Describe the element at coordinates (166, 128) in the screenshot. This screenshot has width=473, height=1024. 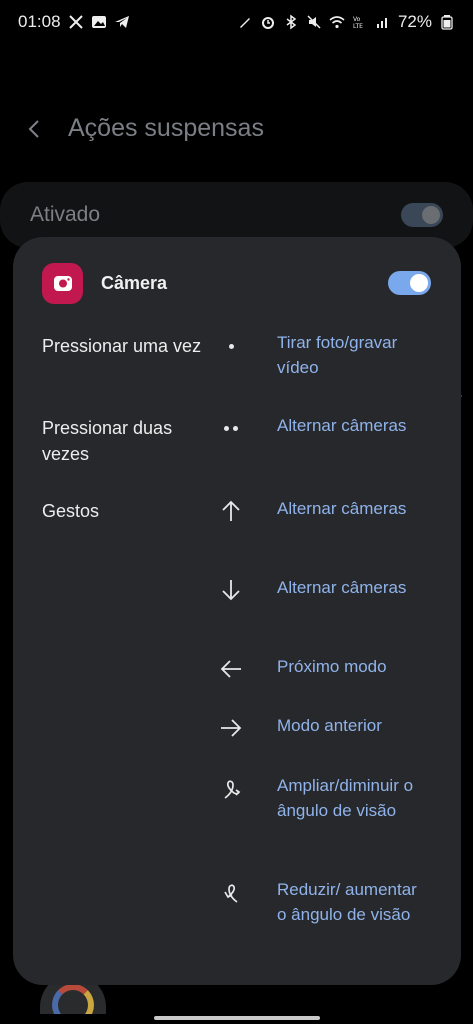
I see `page-title: Ações suspensas` at that location.